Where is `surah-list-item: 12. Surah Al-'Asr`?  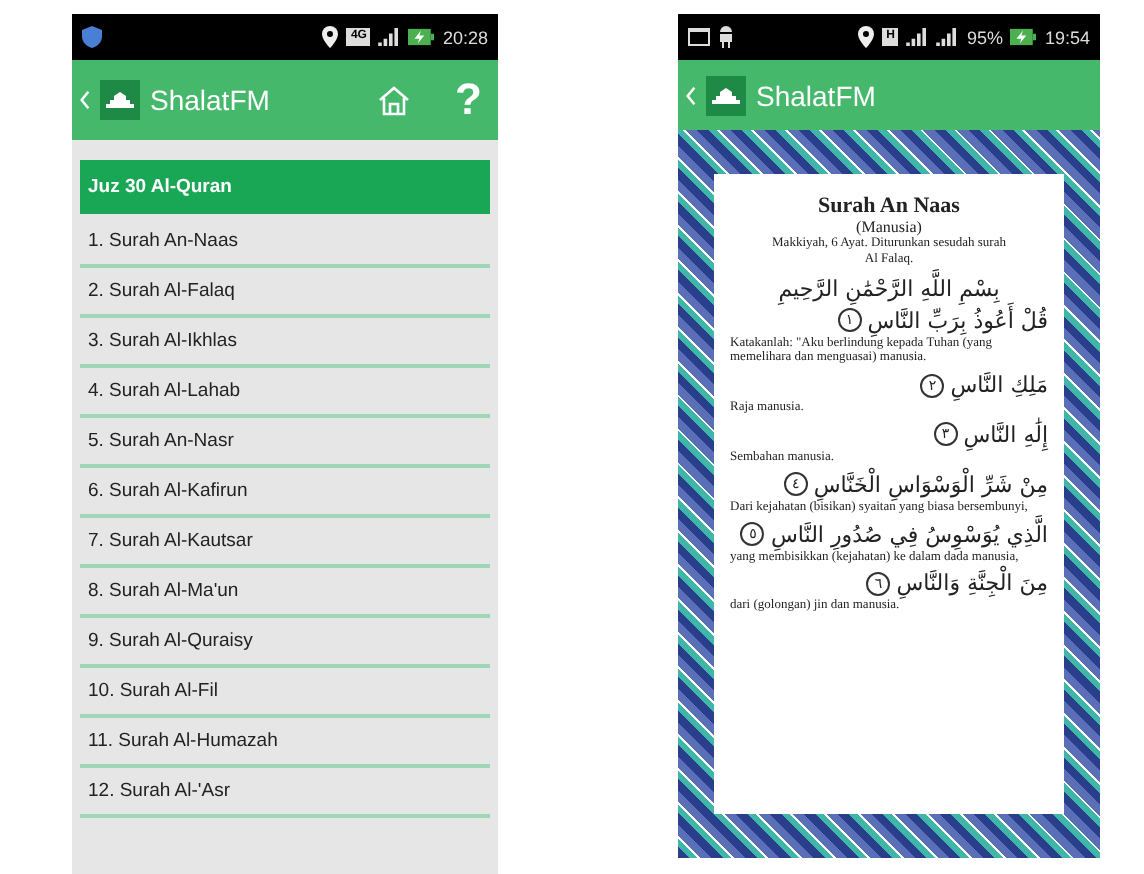 surah-list-item: 12. Surah Al-'Asr is located at coordinates (285, 793).